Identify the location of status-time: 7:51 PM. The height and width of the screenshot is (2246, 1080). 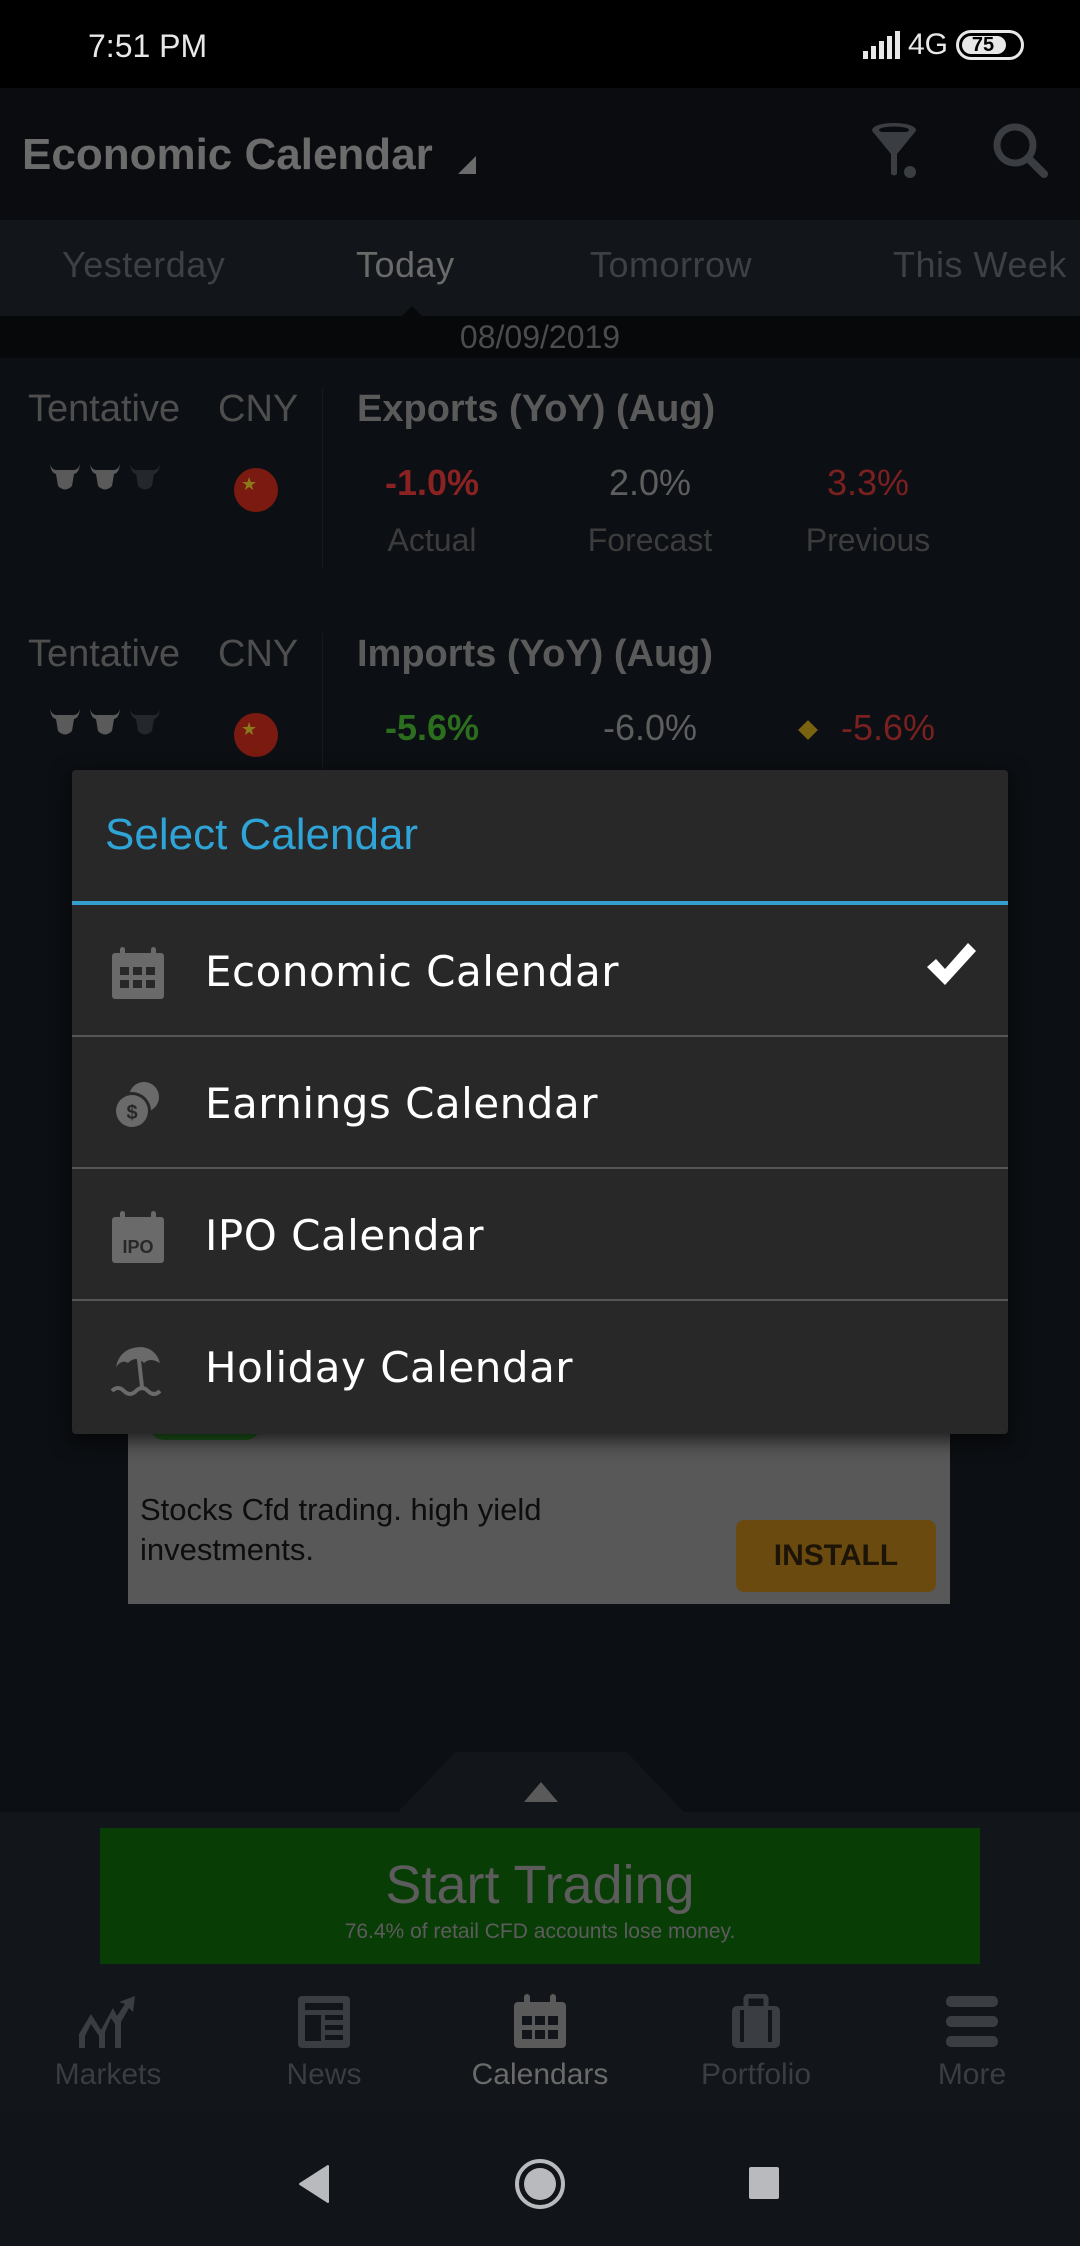
(148, 46).